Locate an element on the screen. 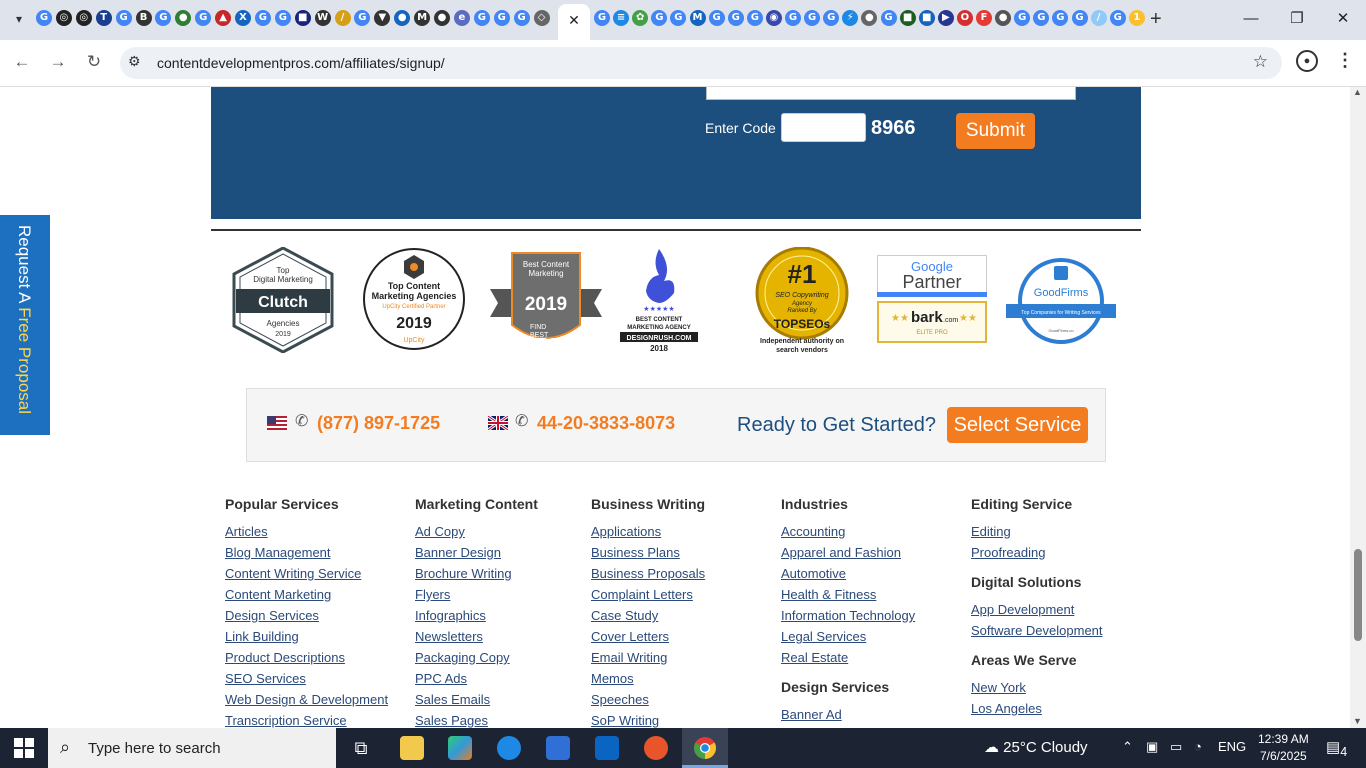 This screenshot has width=1366, height=768. footer-link: PPC Ads is located at coordinates (476, 678).